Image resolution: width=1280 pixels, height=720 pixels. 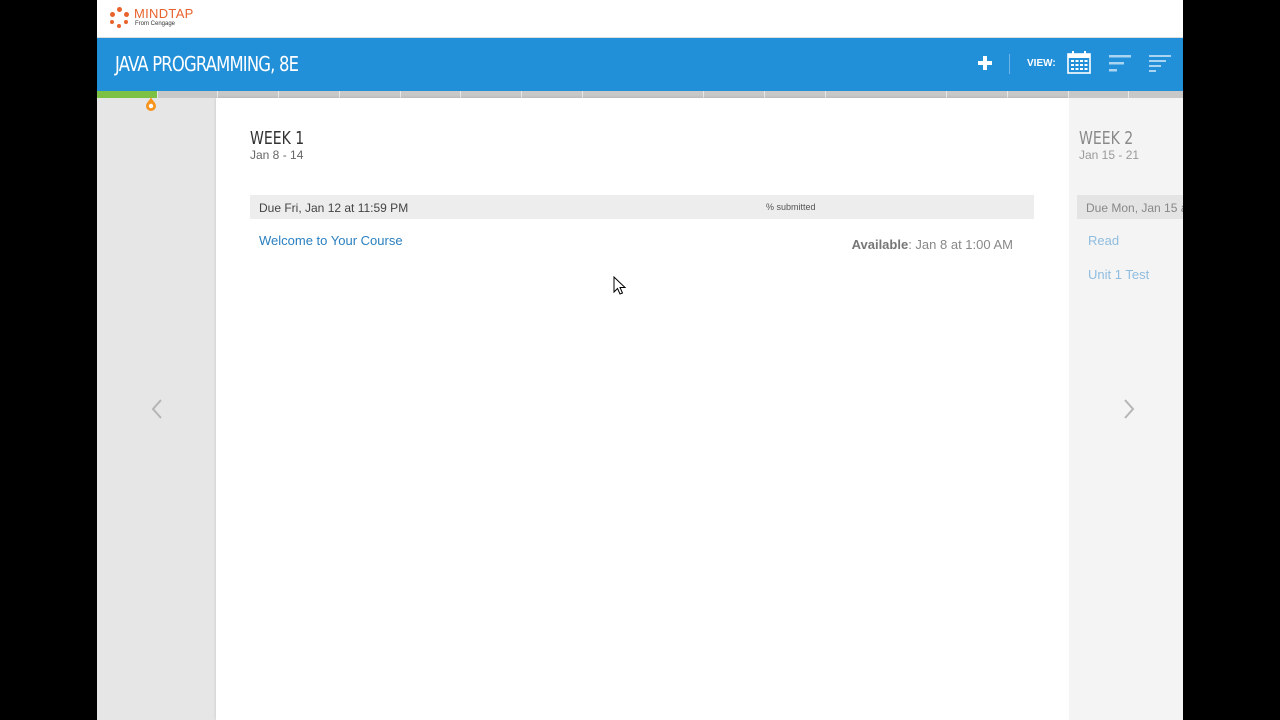 I want to click on plus-icon, so click(x=985, y=63).